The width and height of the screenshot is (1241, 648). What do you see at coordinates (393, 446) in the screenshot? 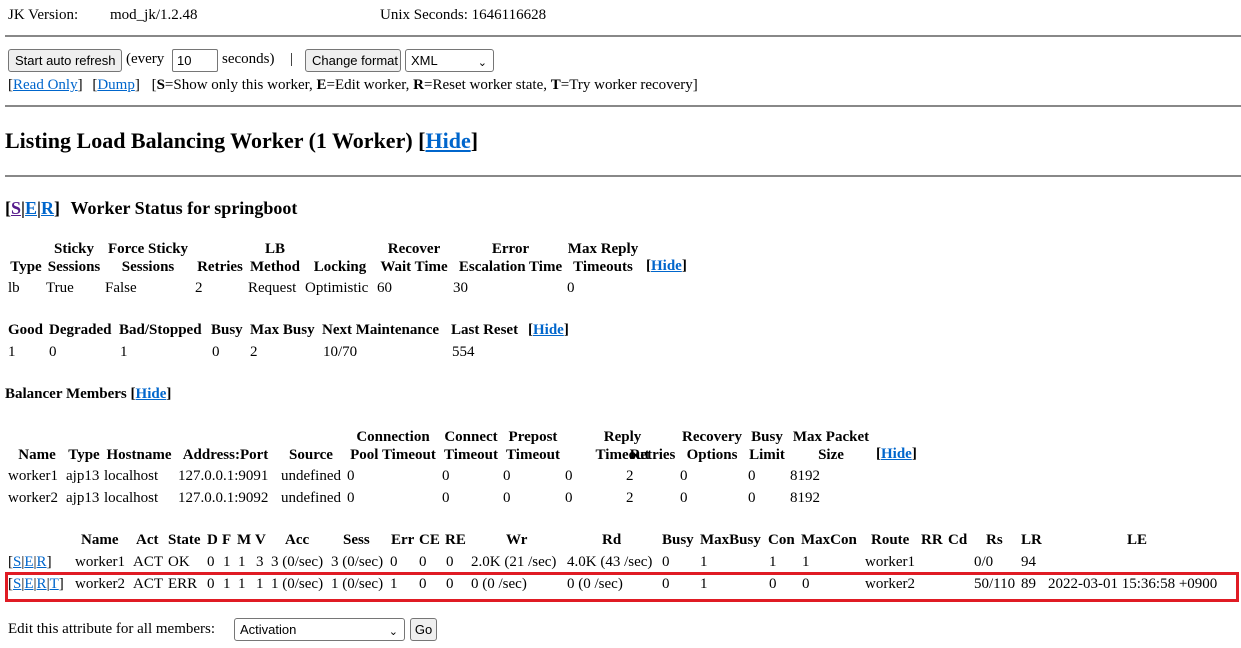
I see `column-header: Connection Pool Timeout` at bounding box center [393, 446].